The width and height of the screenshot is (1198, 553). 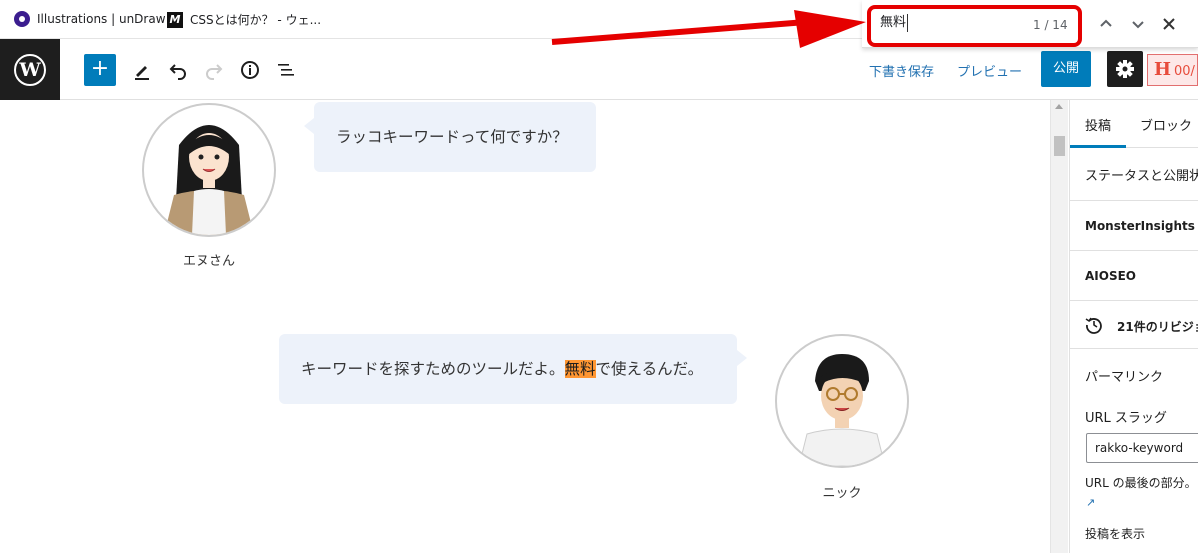 I want to click on bookmark-undraw: Illustrations | unDraw, so click(x=90, y=19).